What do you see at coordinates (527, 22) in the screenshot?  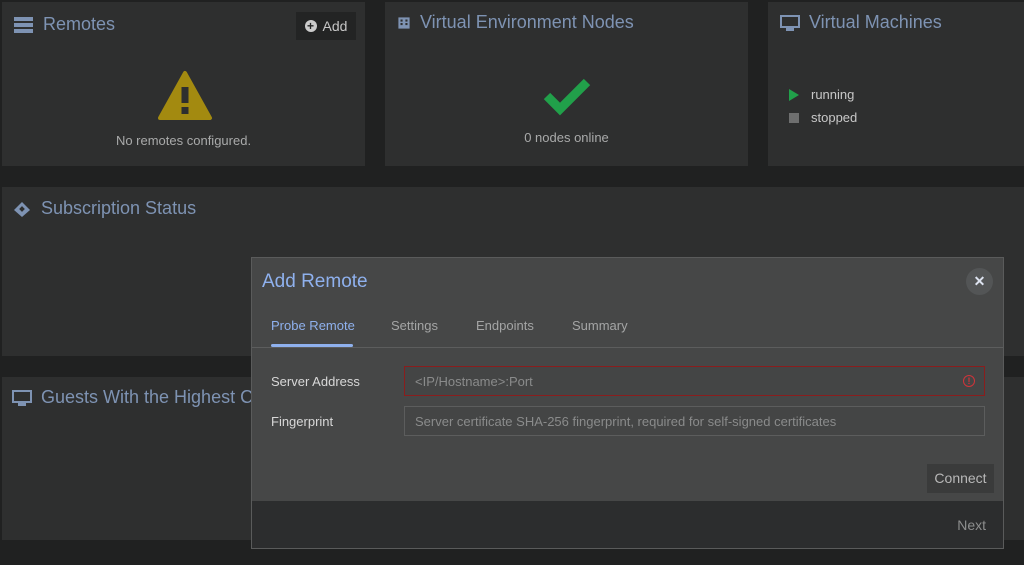 I see `nodes-title-text: Virtual Environment Nodes` at bounding box center [527, 22].